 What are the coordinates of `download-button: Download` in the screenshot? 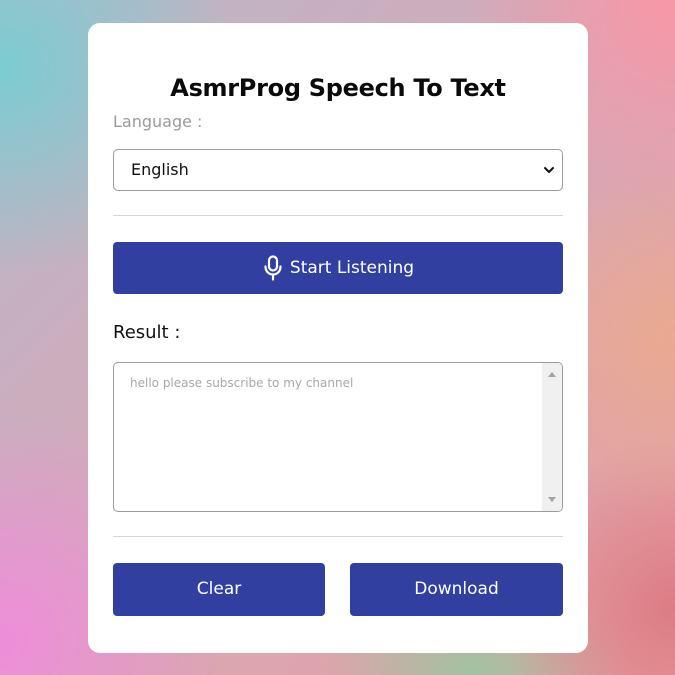 It's located at (456, 589).